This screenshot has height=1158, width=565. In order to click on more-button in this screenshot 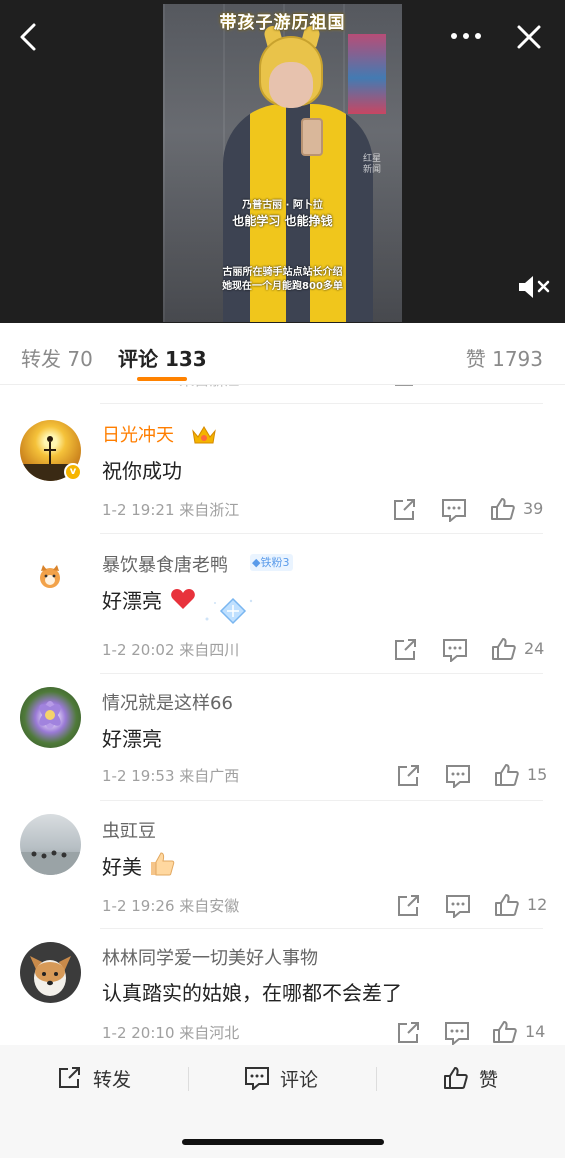, I will do `click(466, 36)`.